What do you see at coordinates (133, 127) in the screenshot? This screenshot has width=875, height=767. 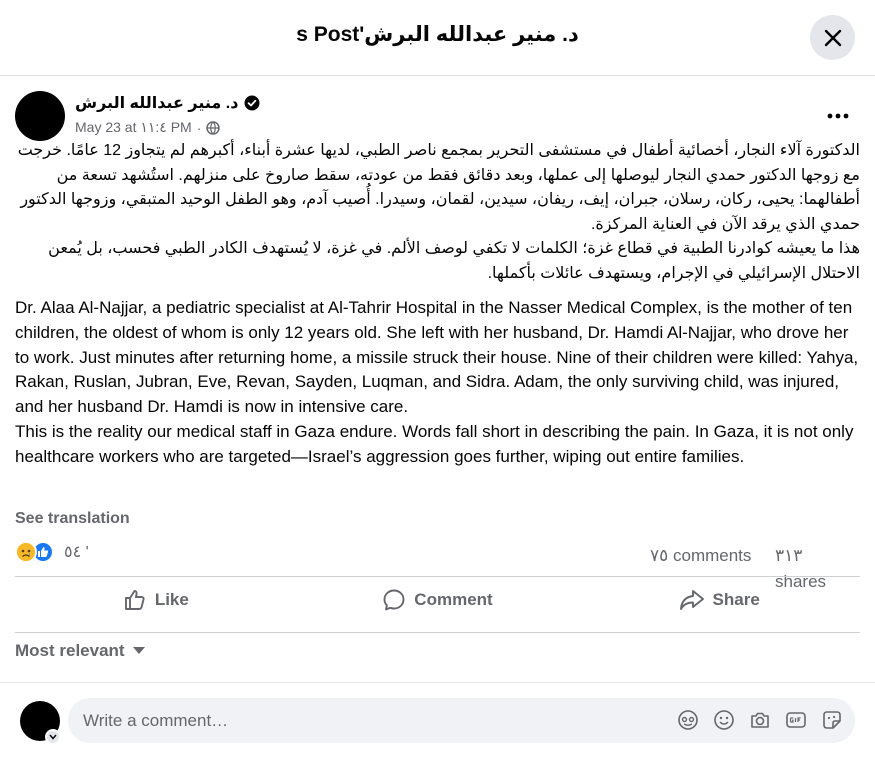 I see `post-date: May 23 at ١١:٤ PM` at bounding box center [133, 127].